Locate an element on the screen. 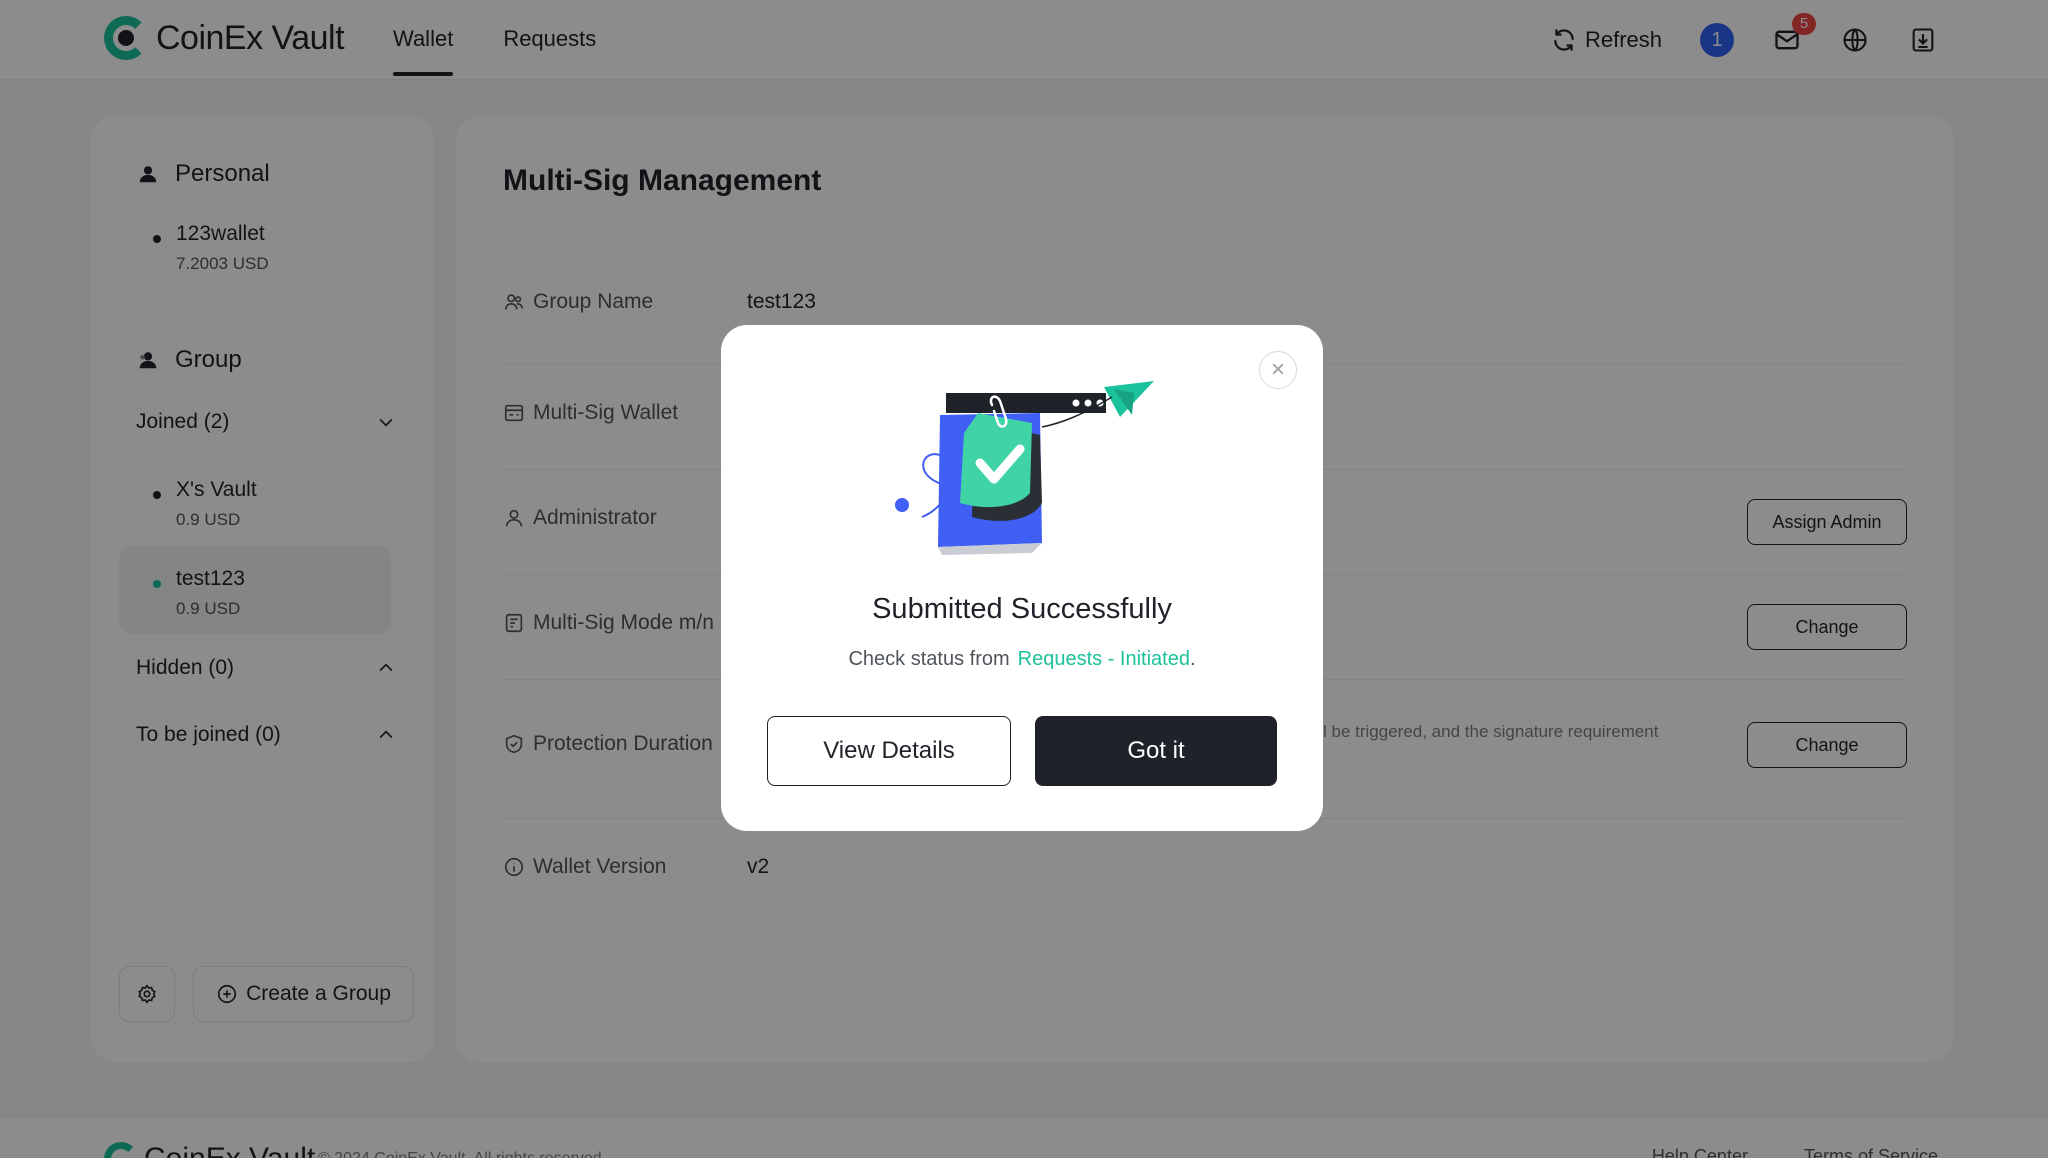  view-details-button: View Details is located at coordinates (889, 751).